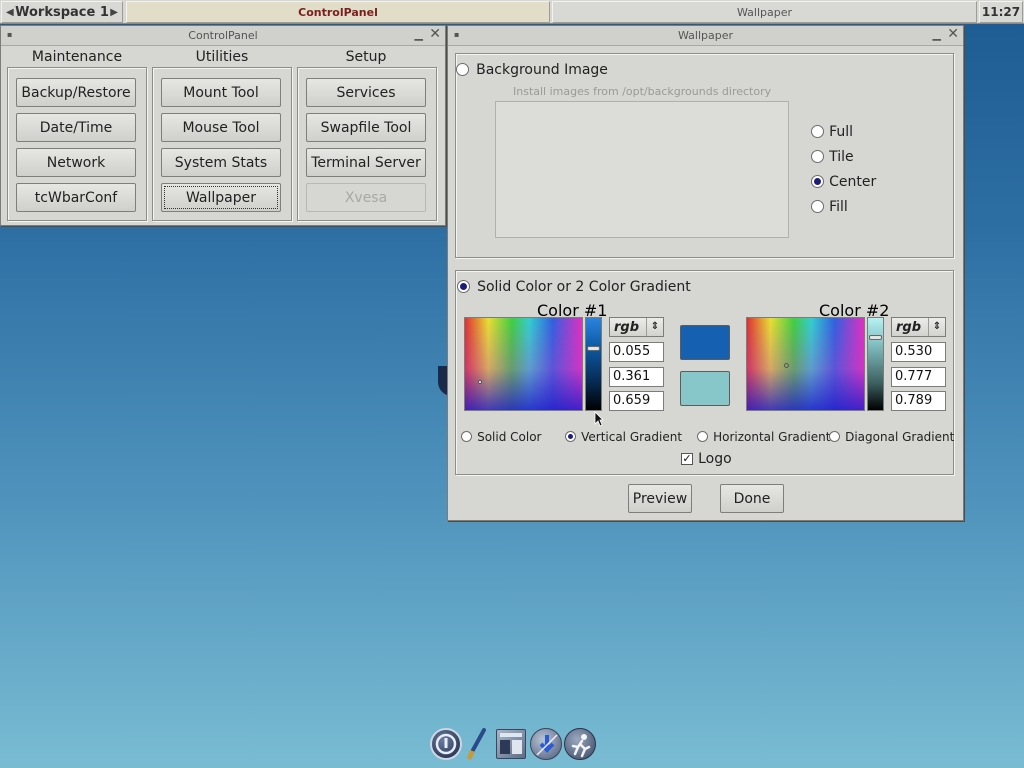 This screenshot has width=1024, height=768. What do you see at coordinates (76, 92) in the screenshot?
I see `backup-restore-button: Backup/Restore` at bounding box center [76, 92].